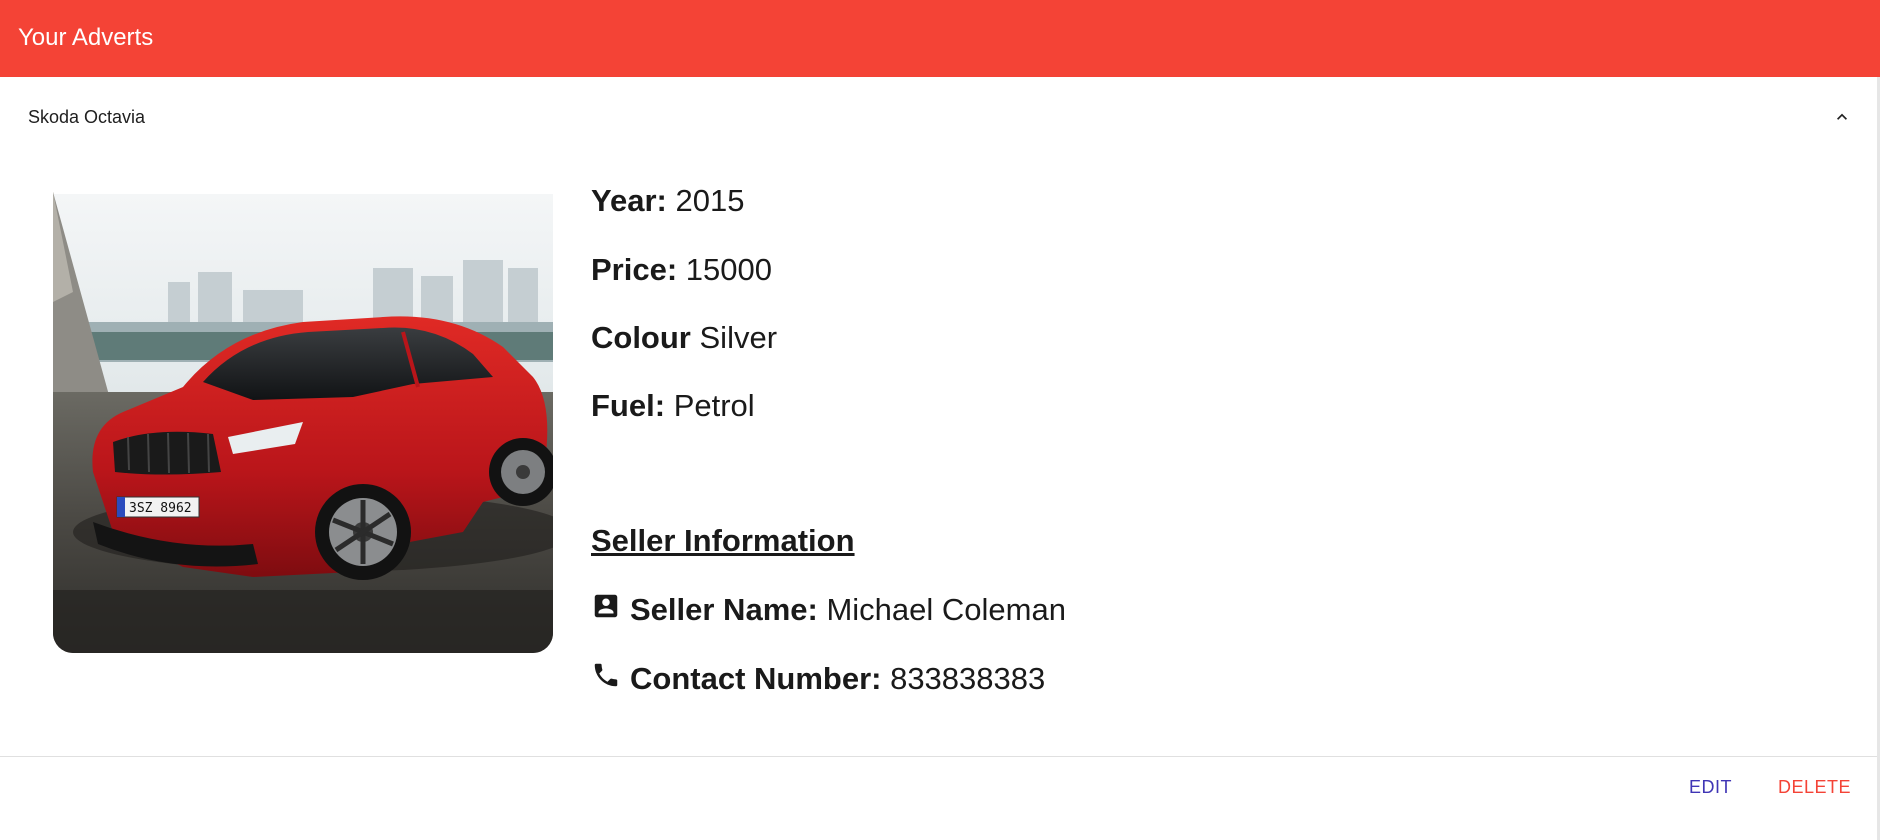  I want to click on detail-fuel: Fuel: Petrol, so click(673, 406).